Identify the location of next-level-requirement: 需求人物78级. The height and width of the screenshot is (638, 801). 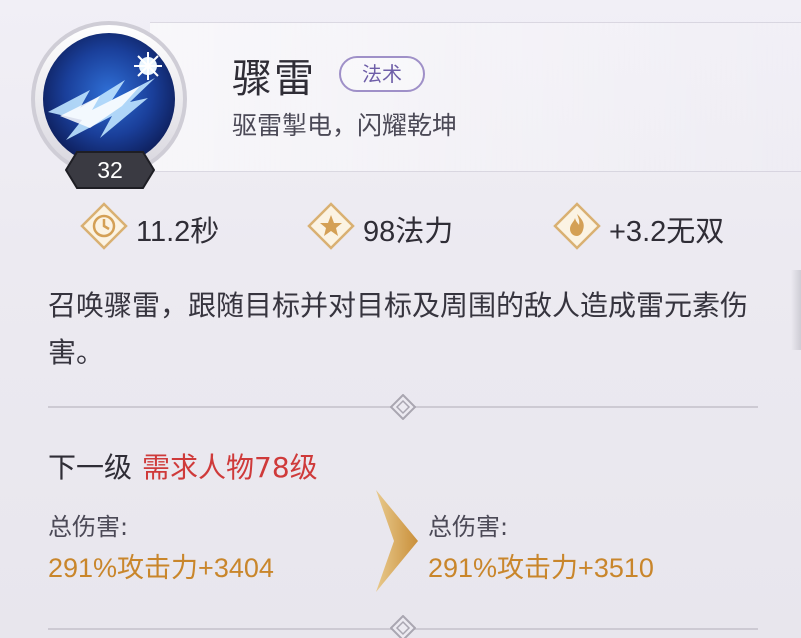
(230, 467).